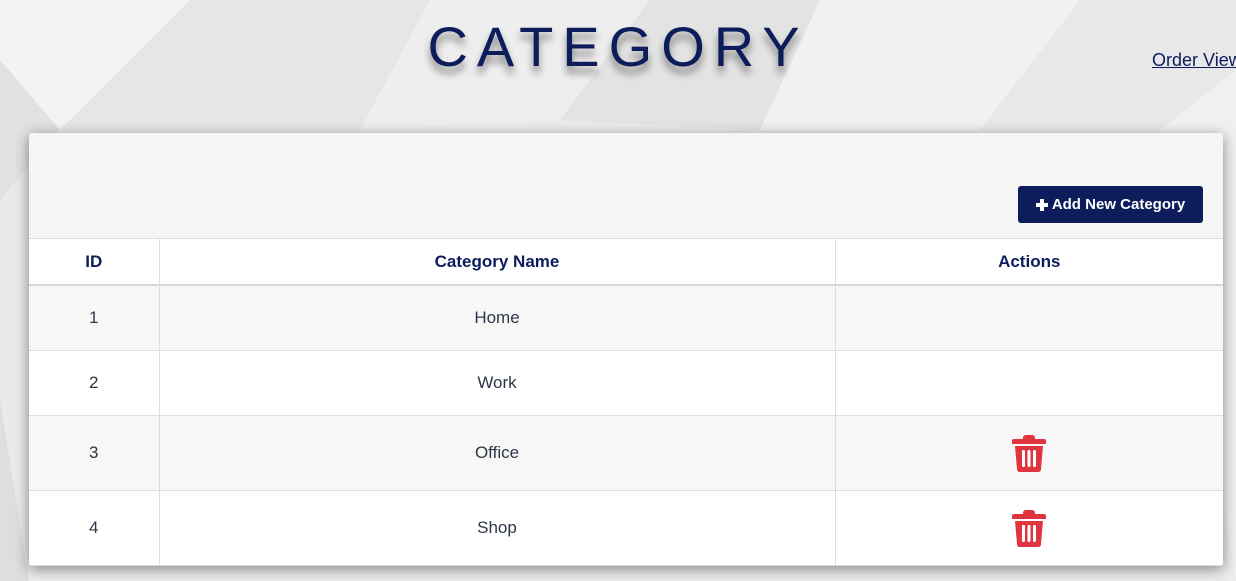 The height and width of the screenshot is (581, 1236). I want to click on column-header-category-name: Category Name, so click(497, 262).